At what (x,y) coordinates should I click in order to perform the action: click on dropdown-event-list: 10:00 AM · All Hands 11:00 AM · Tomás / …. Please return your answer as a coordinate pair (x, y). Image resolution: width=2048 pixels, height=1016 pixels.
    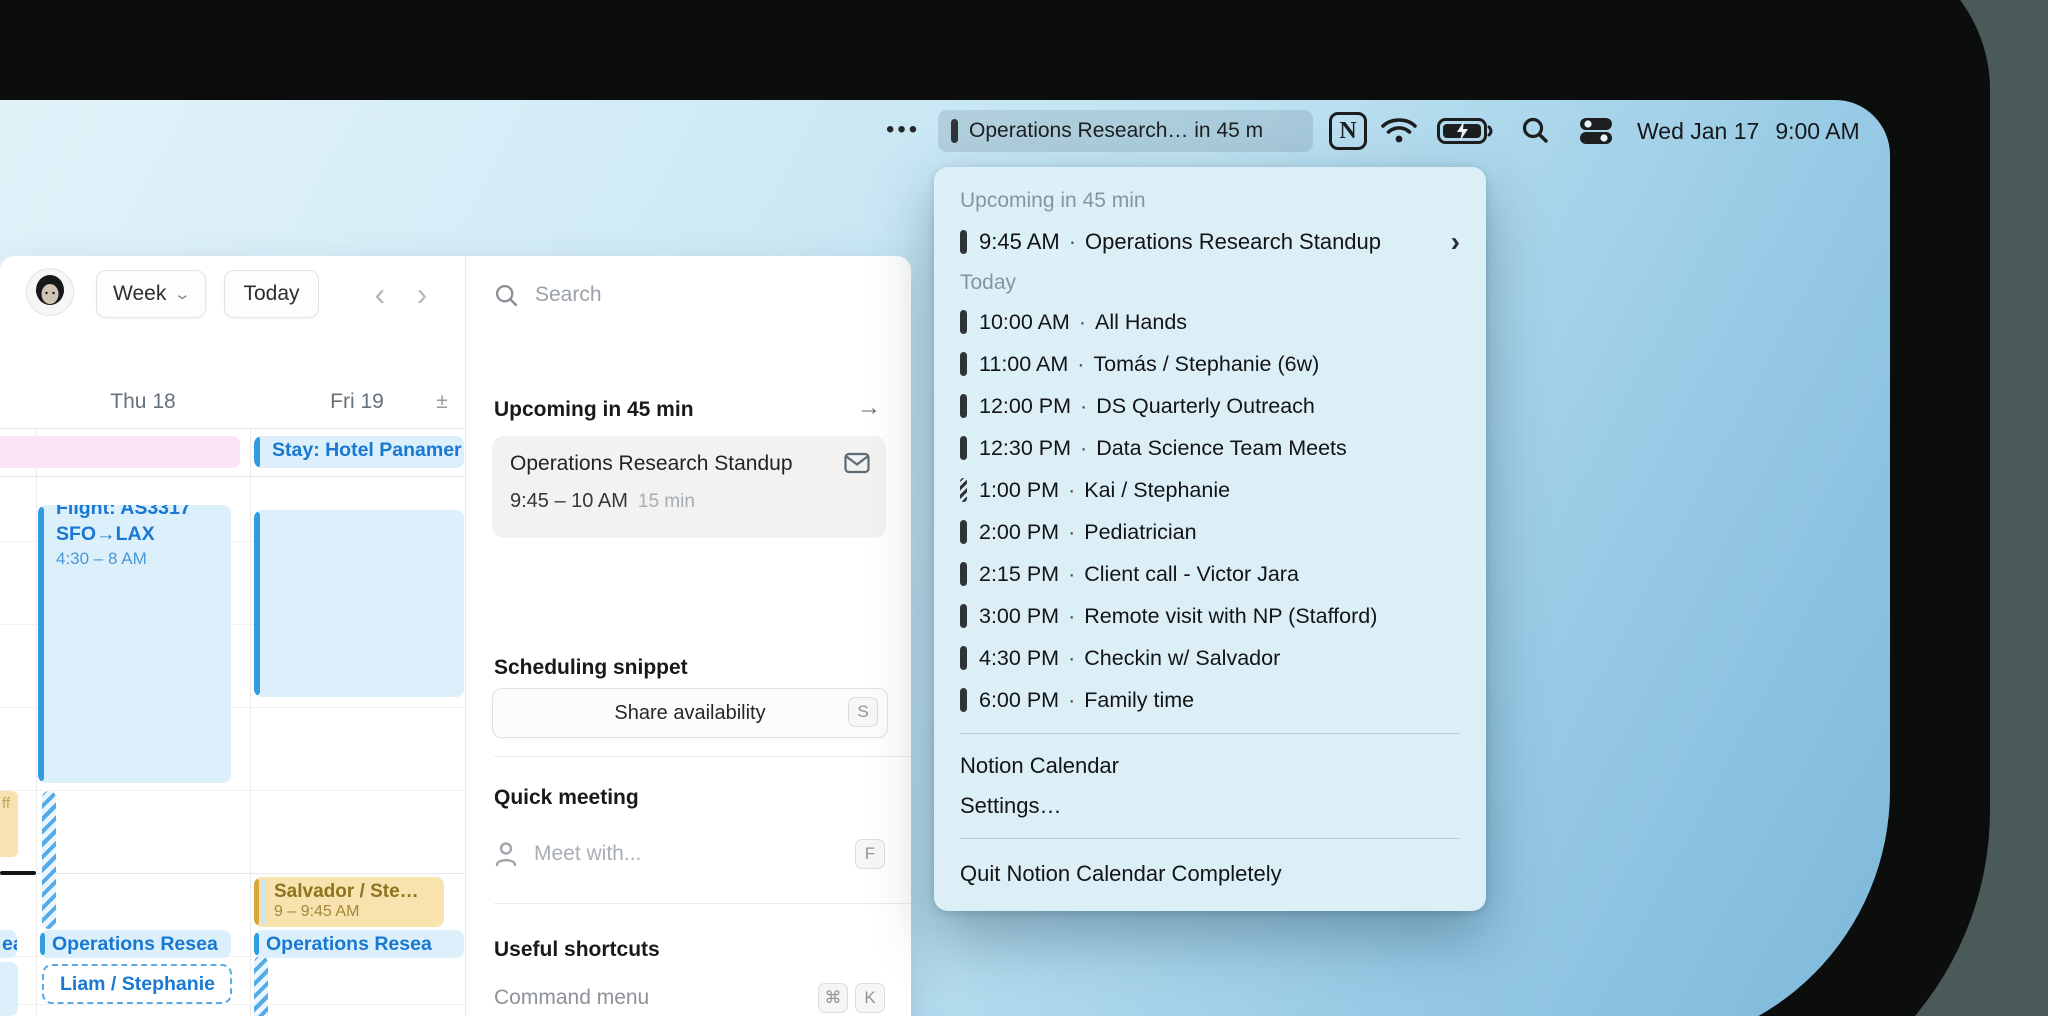
    Looking at the image, I should click on (1210, 511).